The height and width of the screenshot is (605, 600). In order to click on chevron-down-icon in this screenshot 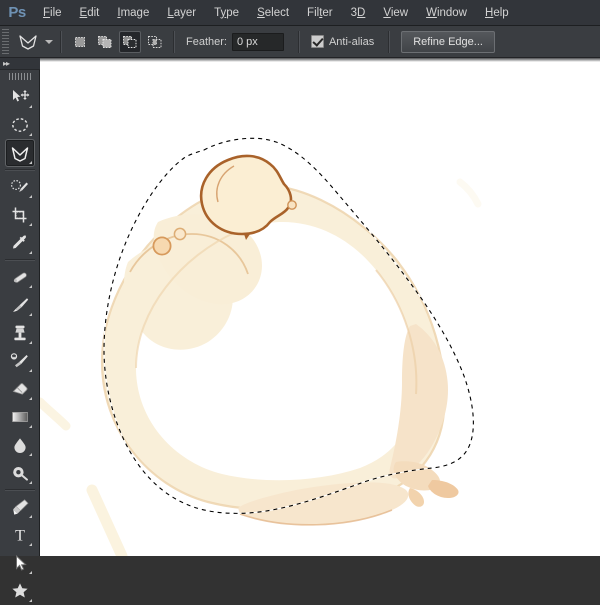, I will do `click(49, 41)`.